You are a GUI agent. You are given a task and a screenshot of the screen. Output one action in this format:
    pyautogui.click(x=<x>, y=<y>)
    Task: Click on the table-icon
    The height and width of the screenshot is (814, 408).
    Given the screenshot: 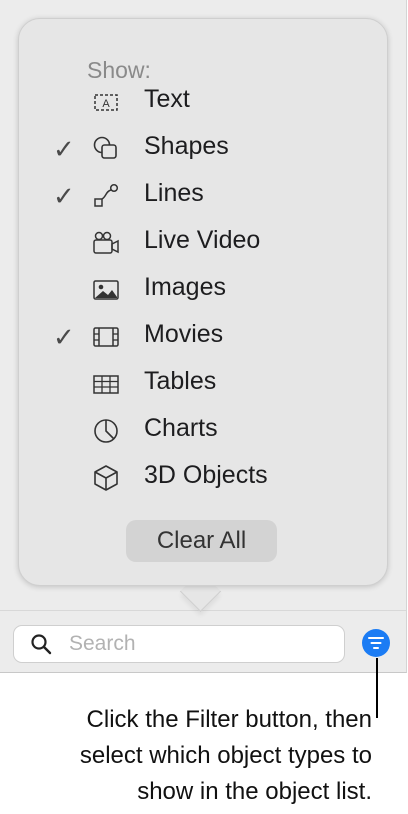 What is the action you would take?
    pyautogui.click(x=106, y=384)
    